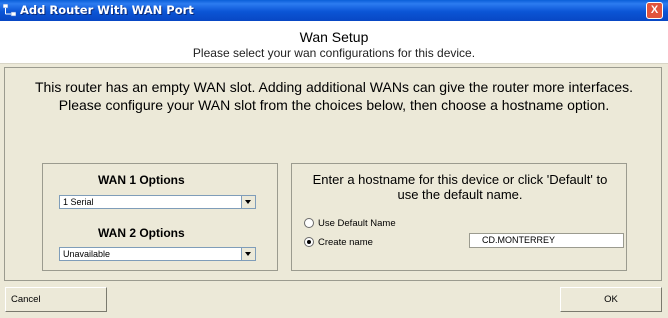 This screenshot has height=318, width=668. What do you see at coordinates (9, 10) in the screenshot?
I see `network-icon` at bounding box center [9, 10].